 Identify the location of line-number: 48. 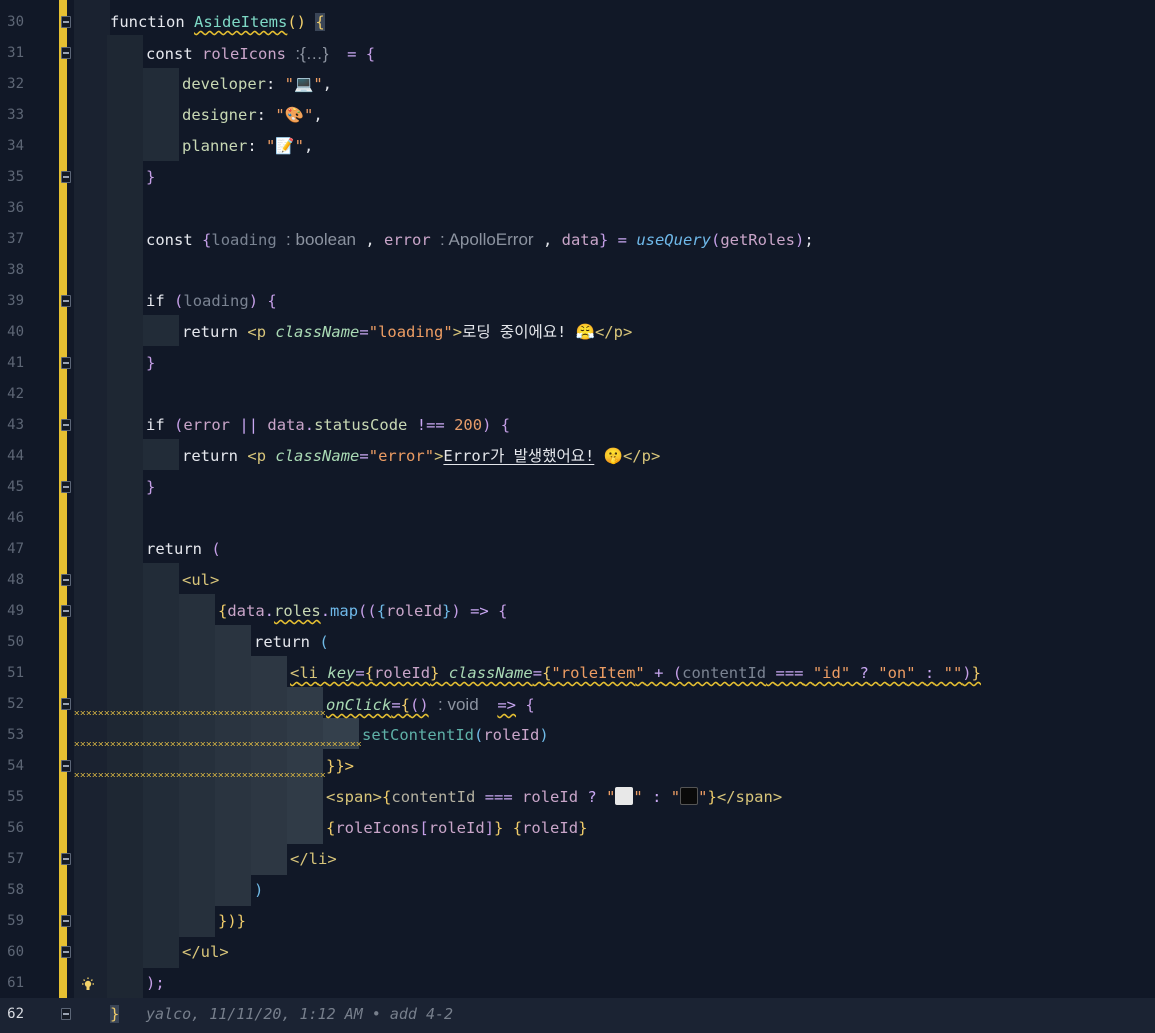
(12, 580).